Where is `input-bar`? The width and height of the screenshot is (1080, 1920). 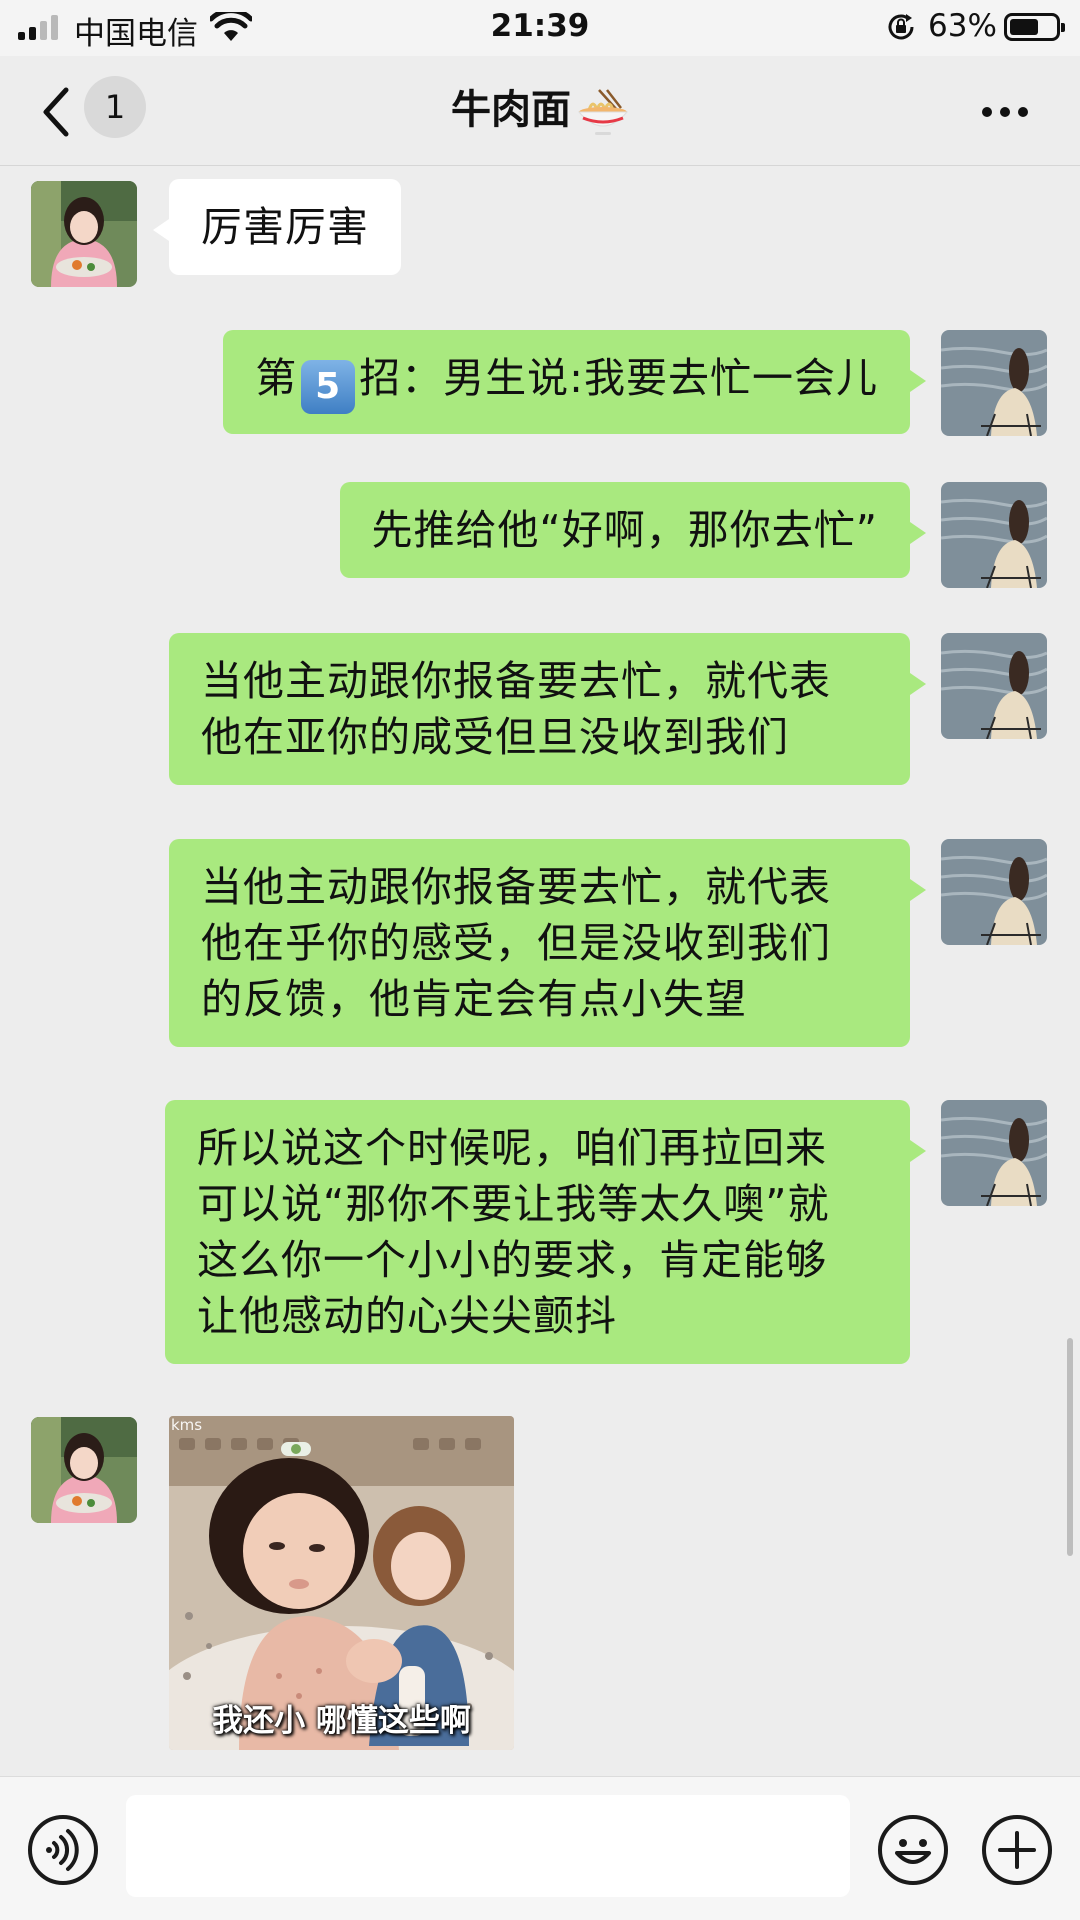
input-bar is located at coordinates (540, 1848).